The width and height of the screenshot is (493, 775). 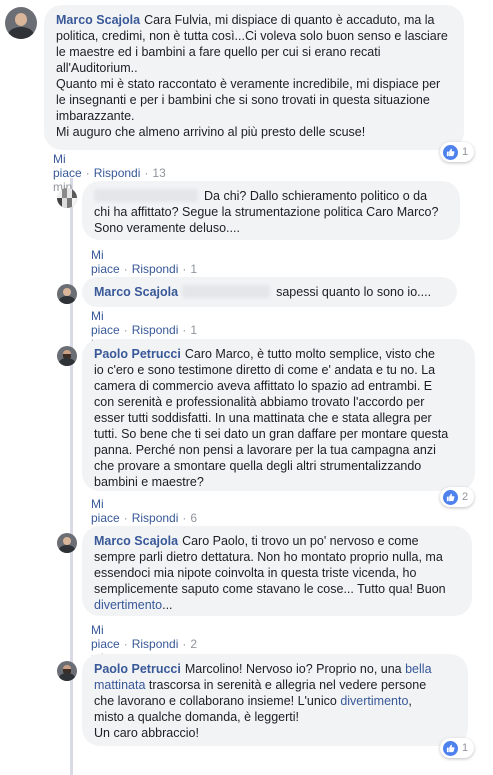 I want to click on continue-reading-link: divertimento, so click(x=128, y=605).